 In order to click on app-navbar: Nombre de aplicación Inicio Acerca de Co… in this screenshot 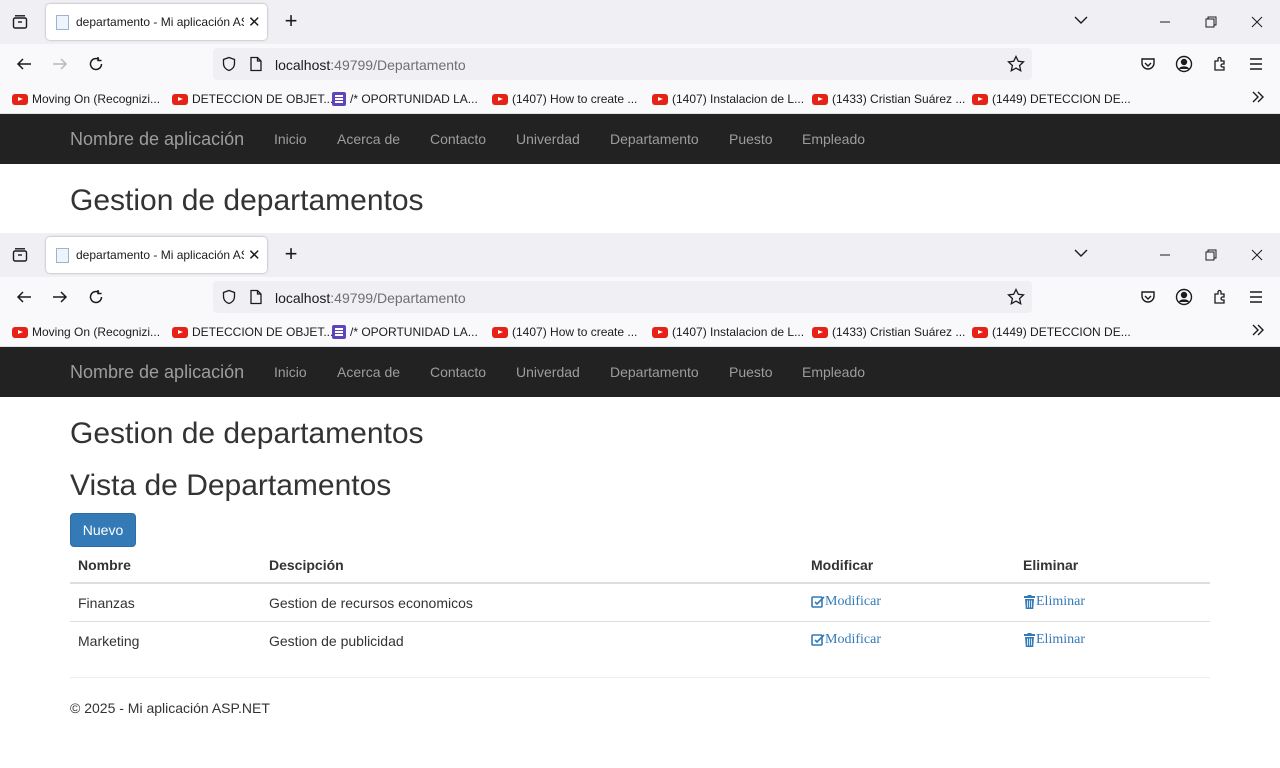, I will do `click(640, 372)`.